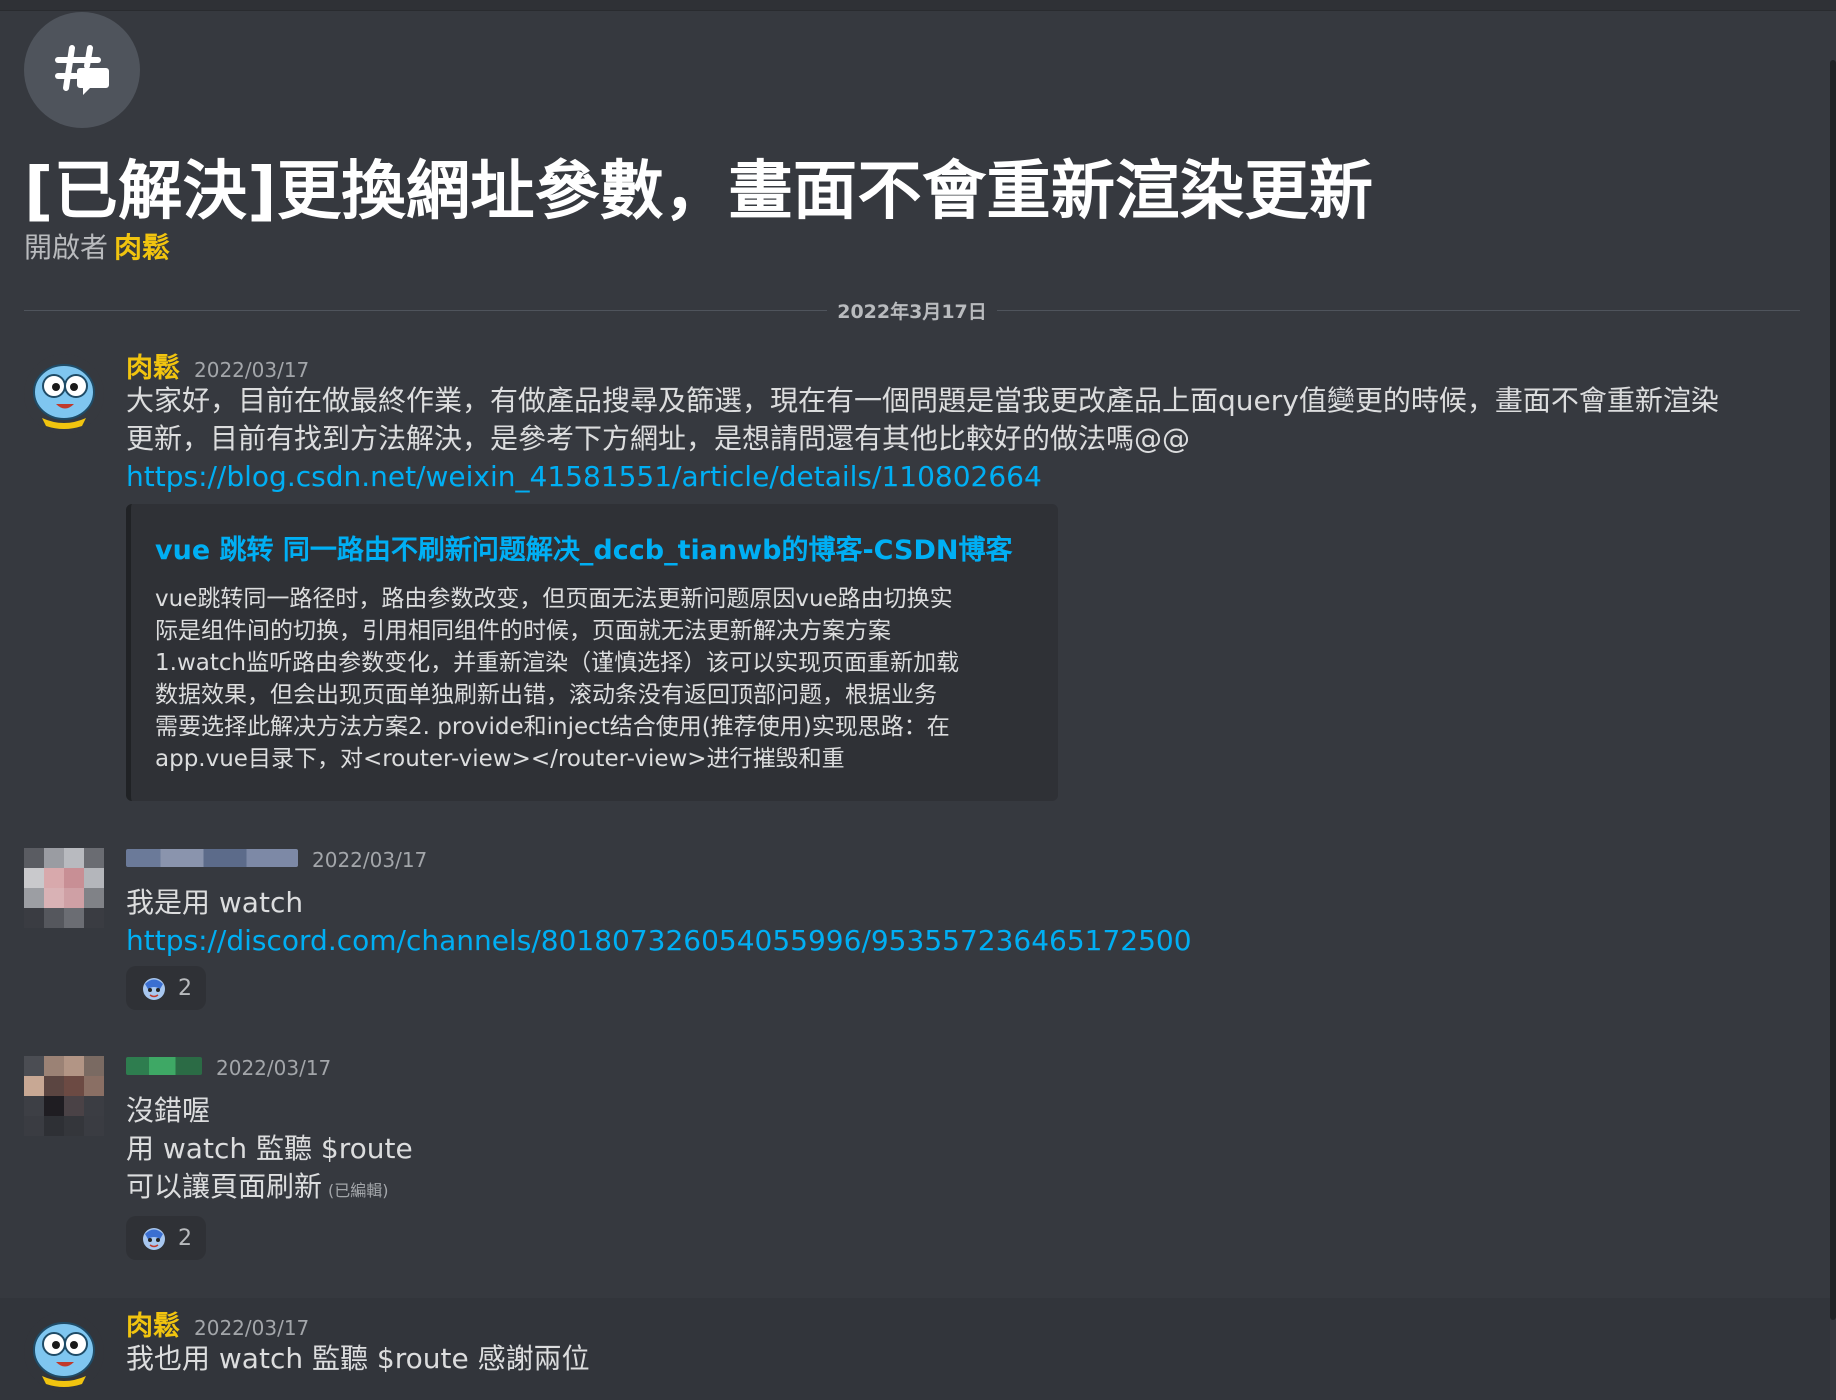 The image size is (1836, 1400). What do you see at coordinates (966, 1189) in the screenshot?
I see `message-text-line: 可以讓頁面刷新 (已編輯)` at bounding box center [966, 1189].